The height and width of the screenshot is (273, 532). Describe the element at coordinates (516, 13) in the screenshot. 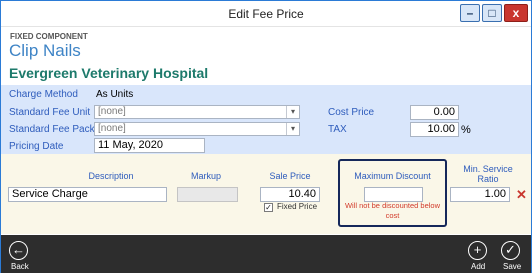

I see `close-button: x` at that location.